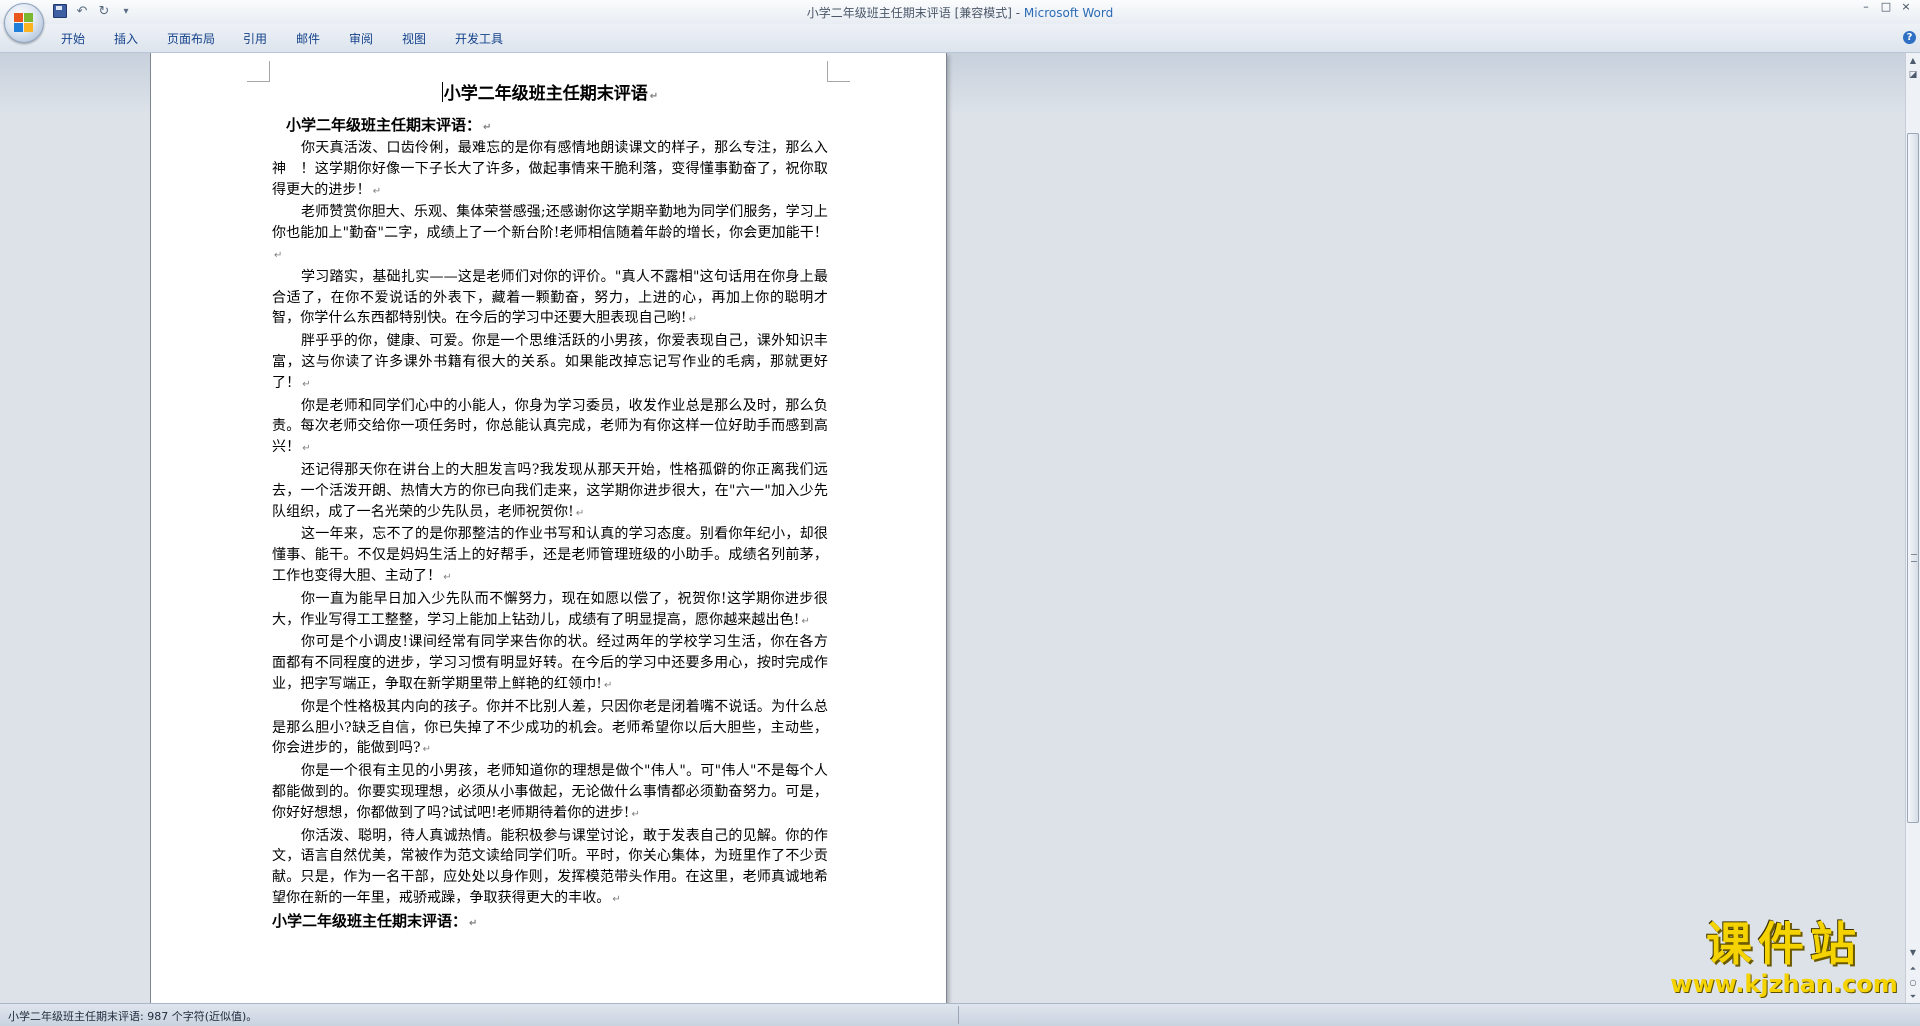 The width and height of the screenshot is (1920, 1026). I want to click on window-controls: – □ ×, so click(1886, 8).